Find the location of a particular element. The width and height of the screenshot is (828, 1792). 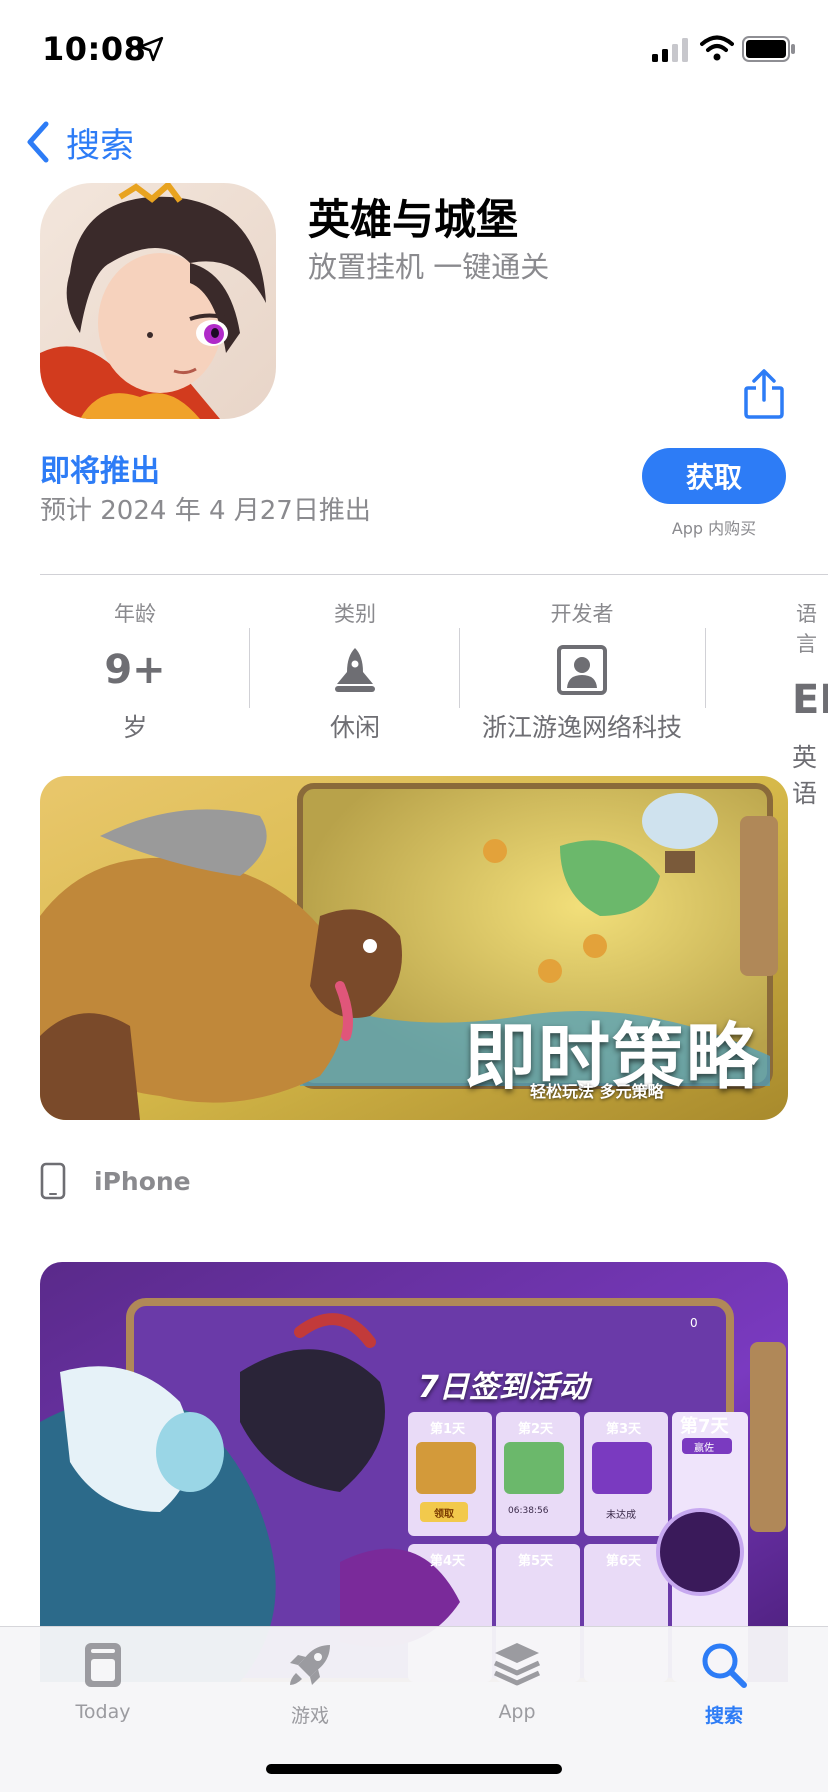

device-indicator: iPhone is located at coordinates (115, 1181).